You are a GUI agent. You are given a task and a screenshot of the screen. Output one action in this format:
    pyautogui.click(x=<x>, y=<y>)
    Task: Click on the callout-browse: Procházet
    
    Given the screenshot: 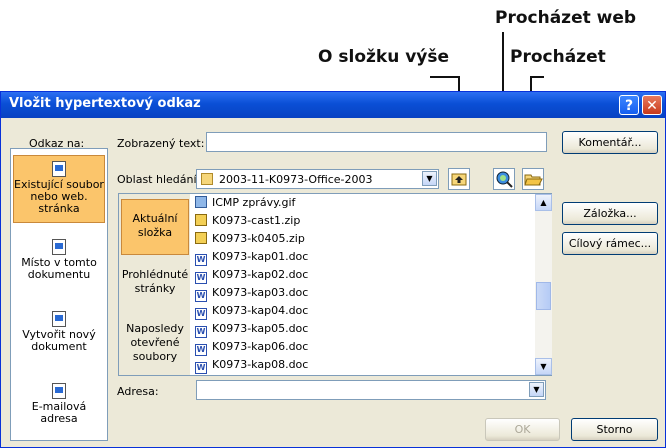 What is the action you would take?
    pyautogui.click(x=558, y=57)
    